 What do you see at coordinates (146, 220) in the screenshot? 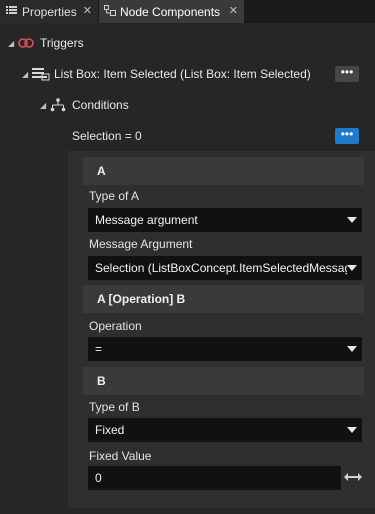
I see `type-of-a-value: Message argument` at bounding box center [146, 220].